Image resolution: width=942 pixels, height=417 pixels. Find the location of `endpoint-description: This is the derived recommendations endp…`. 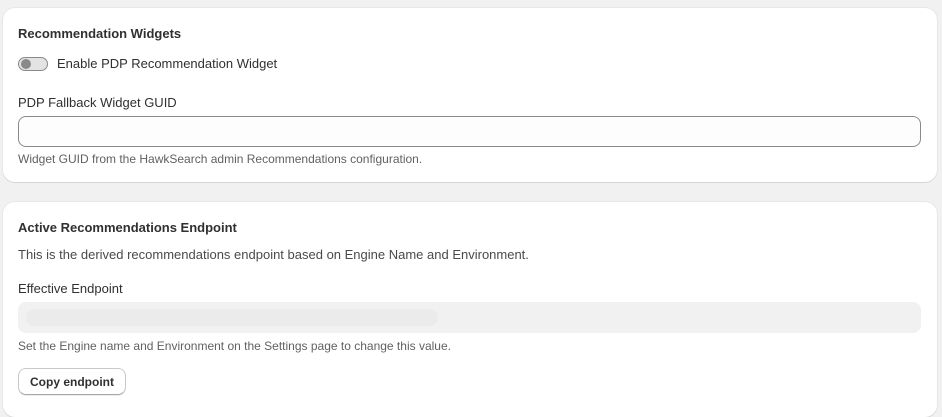

endpoint-description: This is the derived recommendations endp… is located at coordinates (273, 254).